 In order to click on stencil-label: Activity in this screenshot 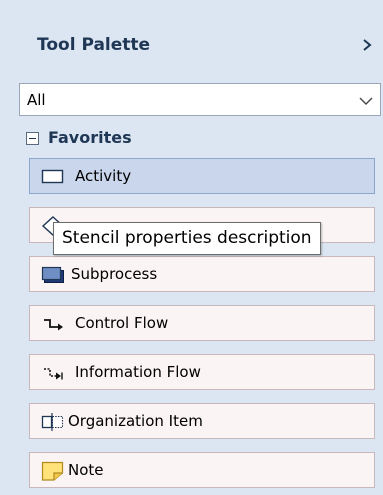, I will do `click(103, 176)`.